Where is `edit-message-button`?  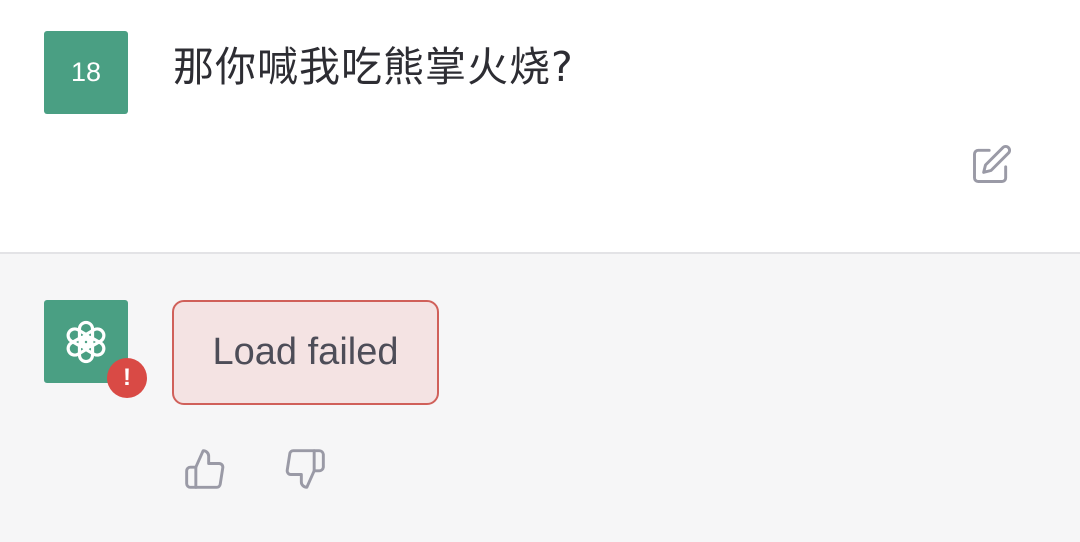
edit-message-button is located at coordinates (991, 165).